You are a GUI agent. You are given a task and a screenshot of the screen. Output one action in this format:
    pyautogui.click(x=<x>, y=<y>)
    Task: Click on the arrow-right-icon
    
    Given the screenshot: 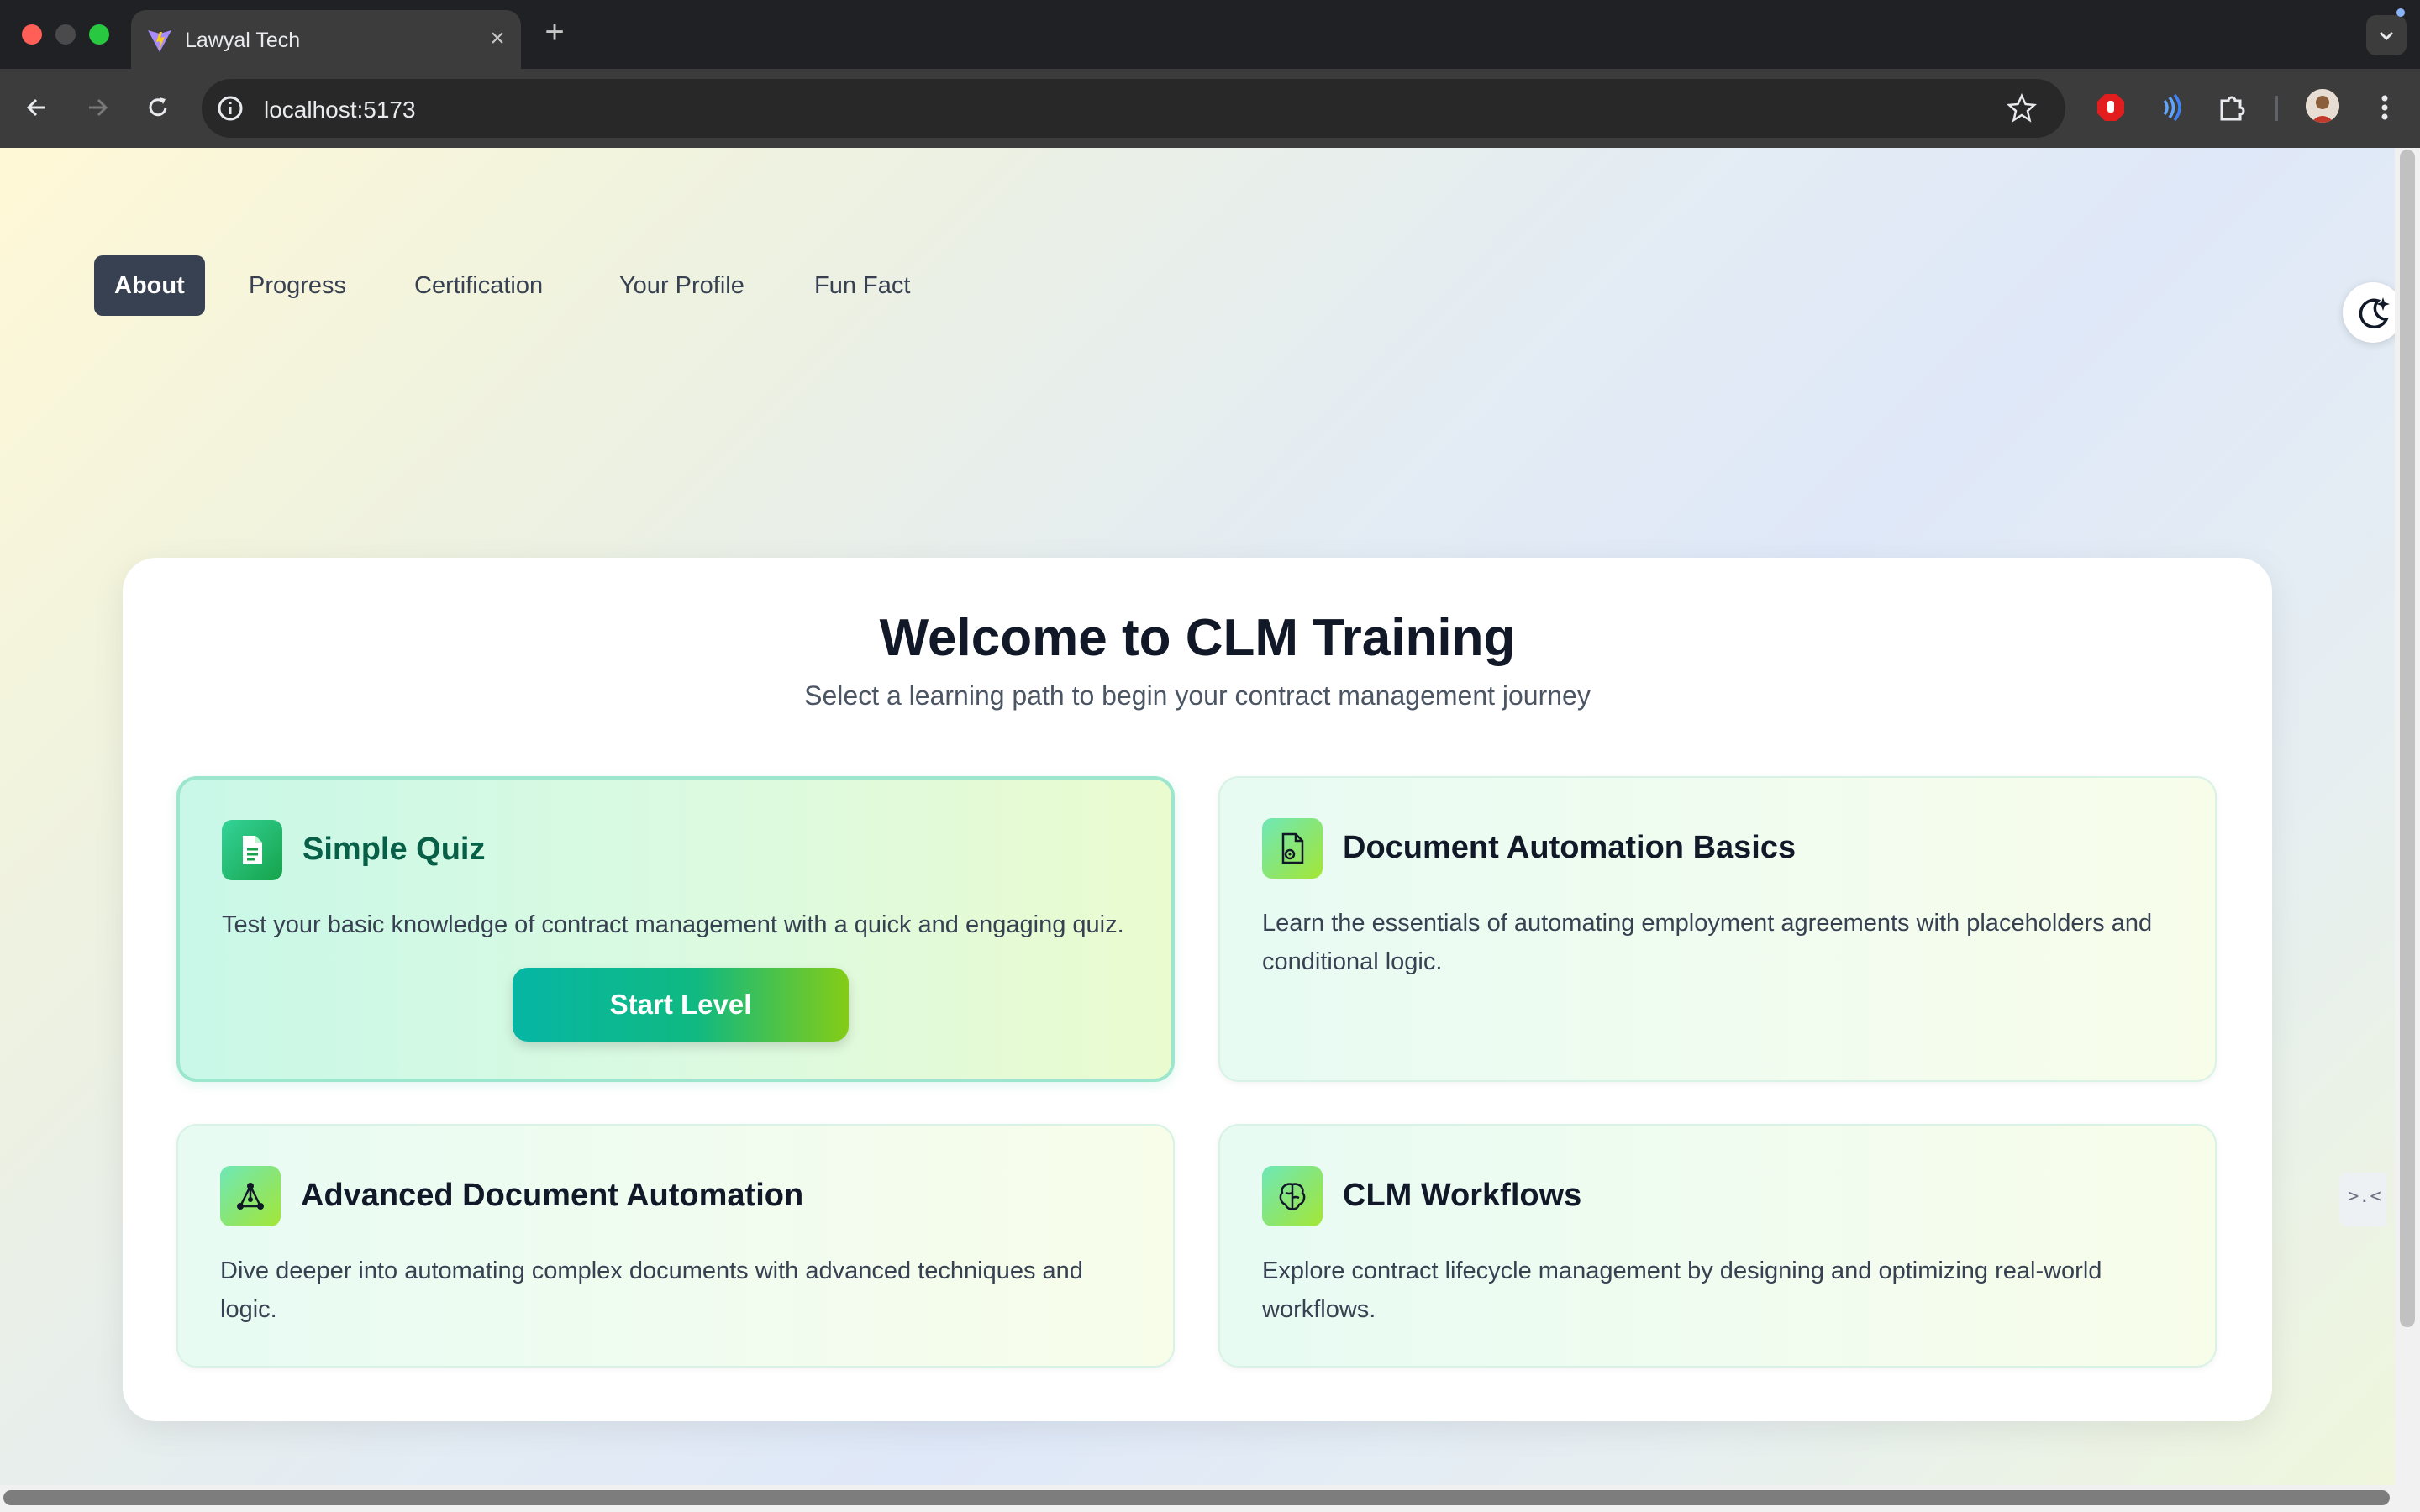 What is the action you would take?
    pyautogui.click(x=98, y=107)
    